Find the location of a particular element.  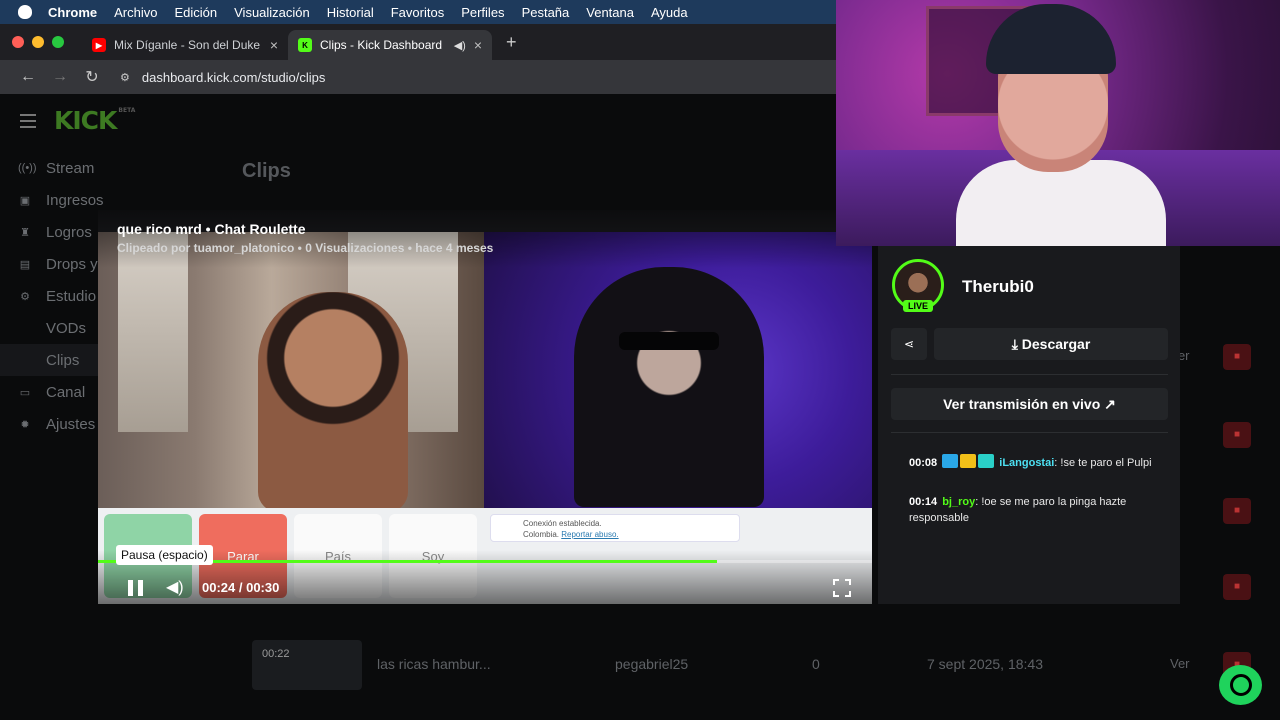

minimize-window-button is located at coordinates (38, 42).